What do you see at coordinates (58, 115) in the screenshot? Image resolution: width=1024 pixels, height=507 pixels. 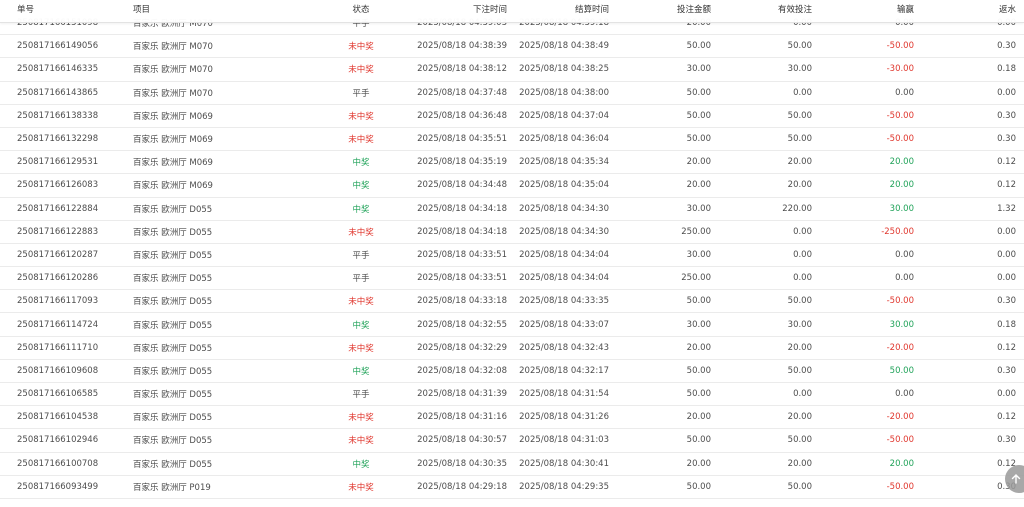 I see `order-id-cell: 250817166138338` at bounding box center [58, 115].